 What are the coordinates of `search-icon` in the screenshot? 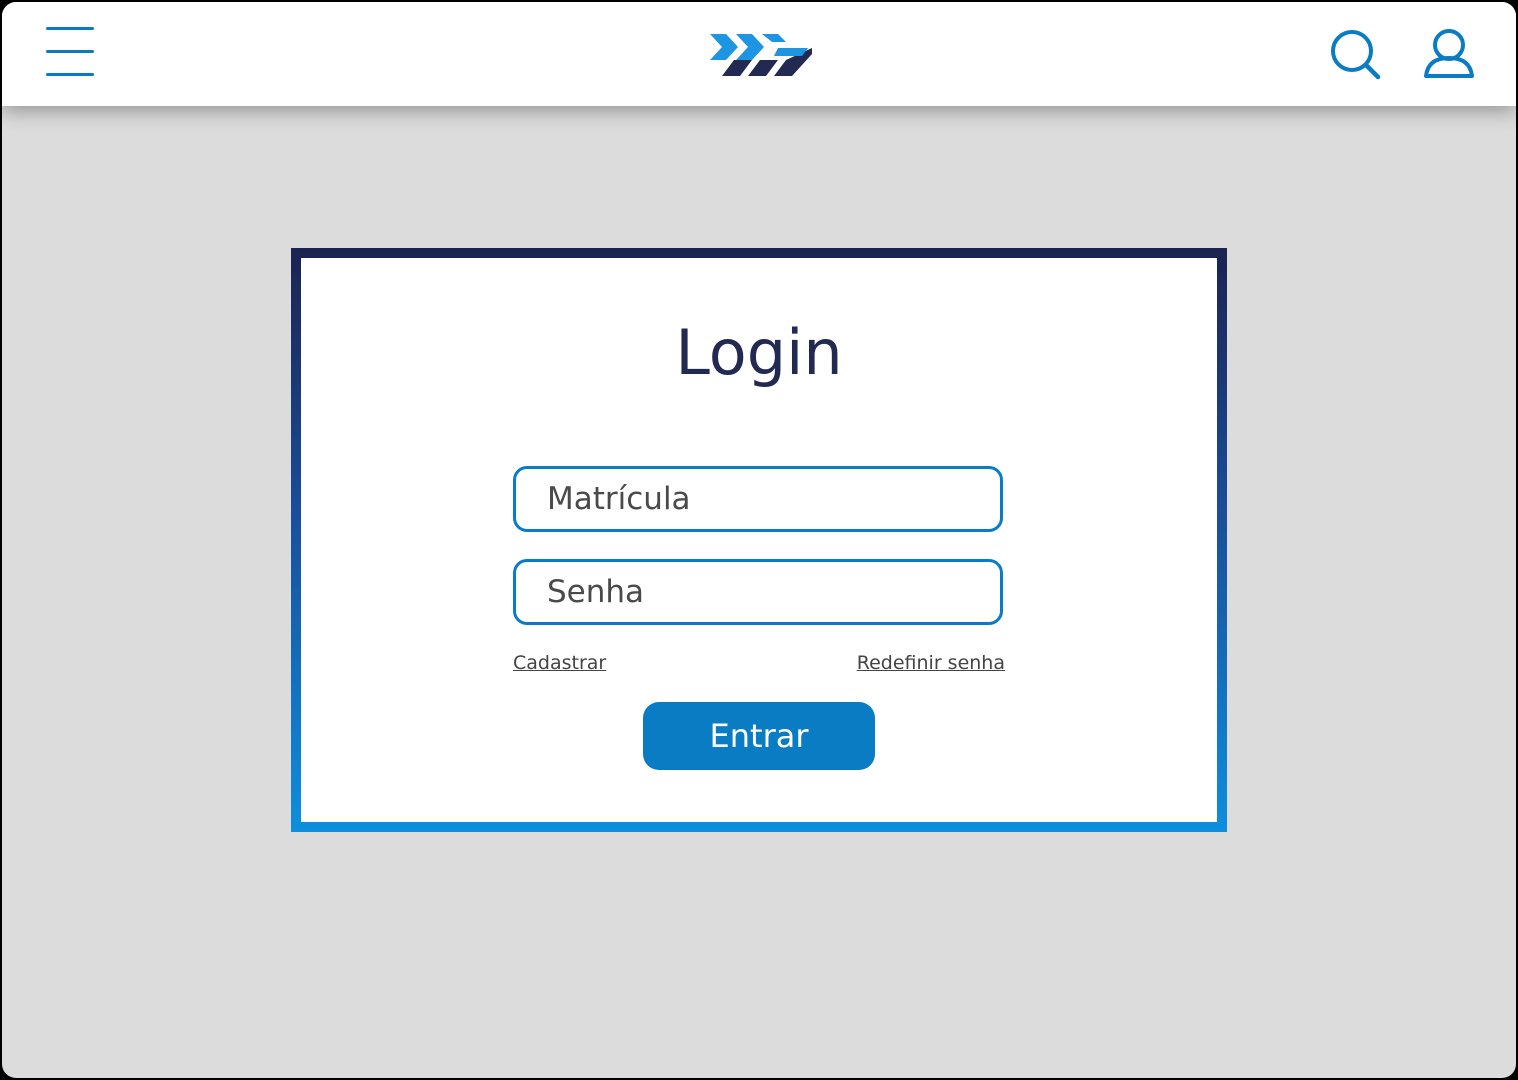 It's located at (1355, 54).